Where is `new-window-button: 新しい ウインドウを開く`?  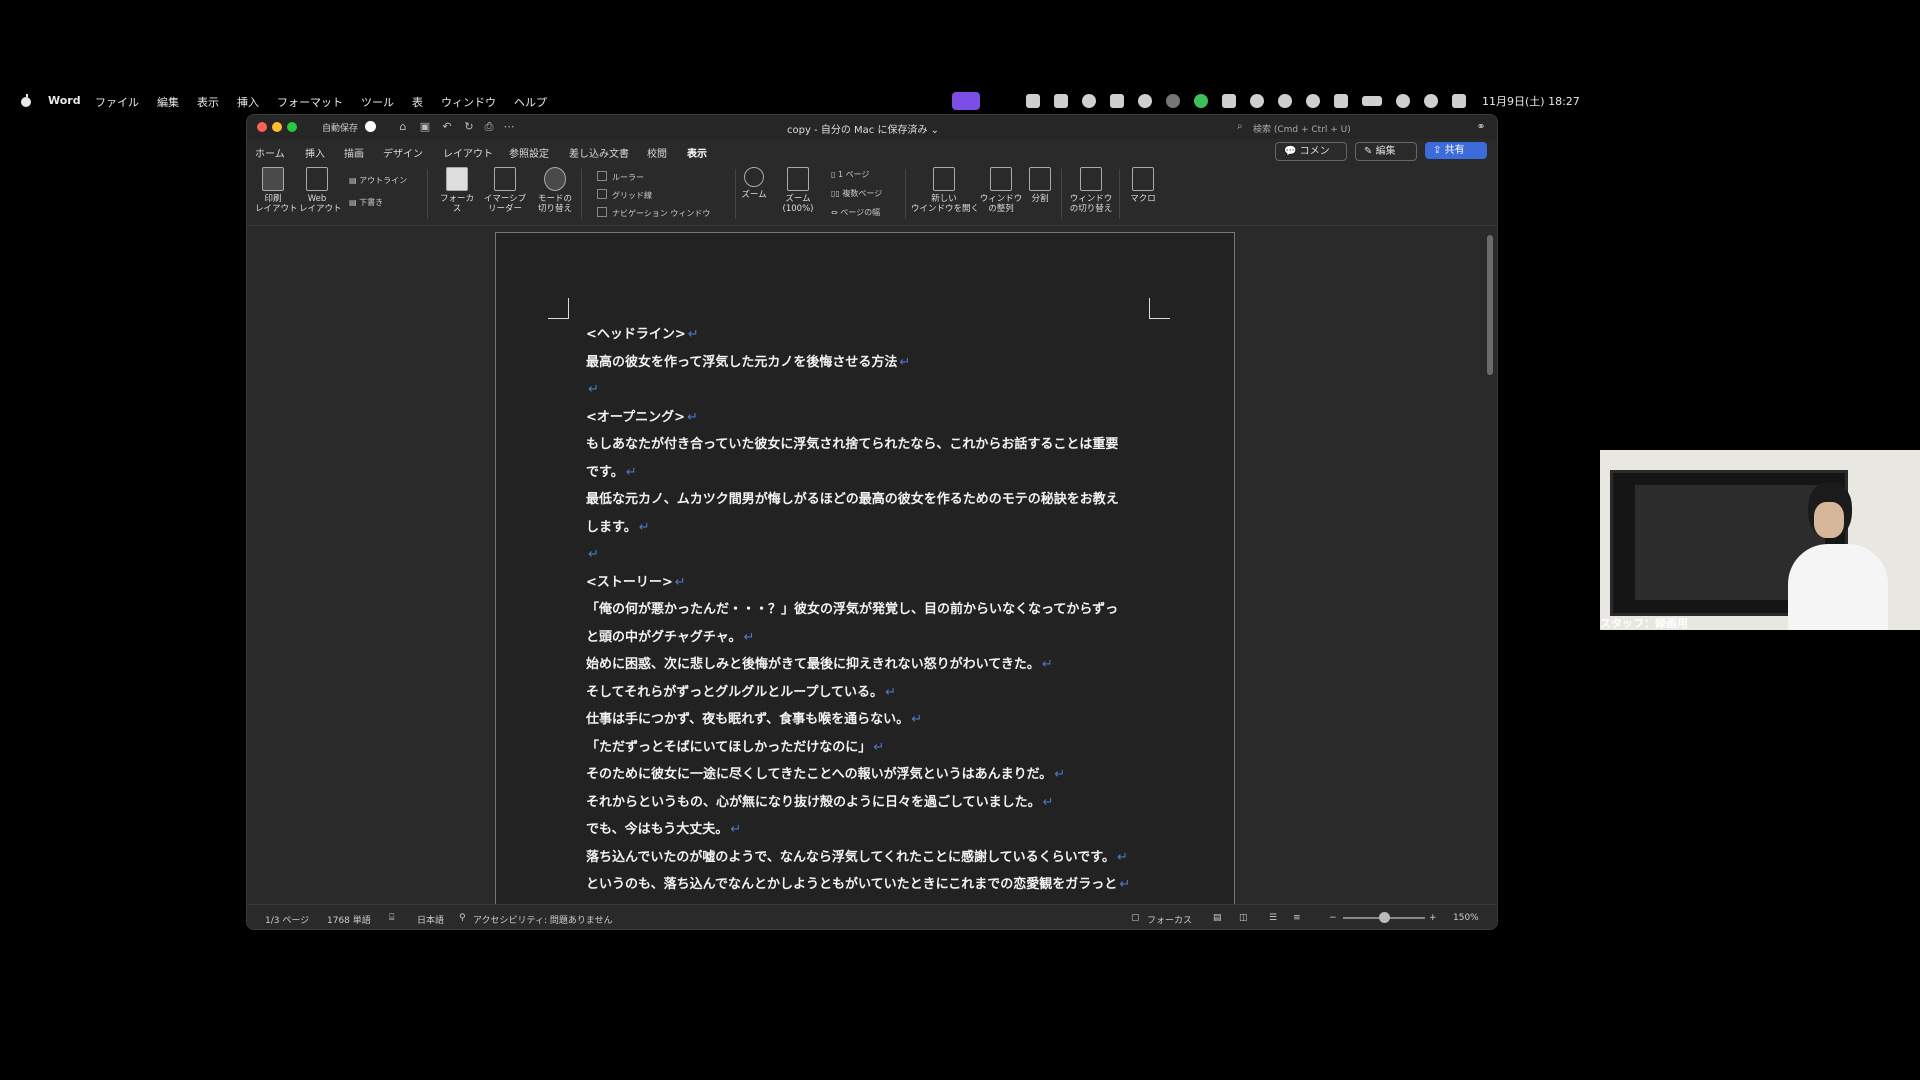
new-window-button: 新しい ウインドウを開く is located at coordinates (945, 190).